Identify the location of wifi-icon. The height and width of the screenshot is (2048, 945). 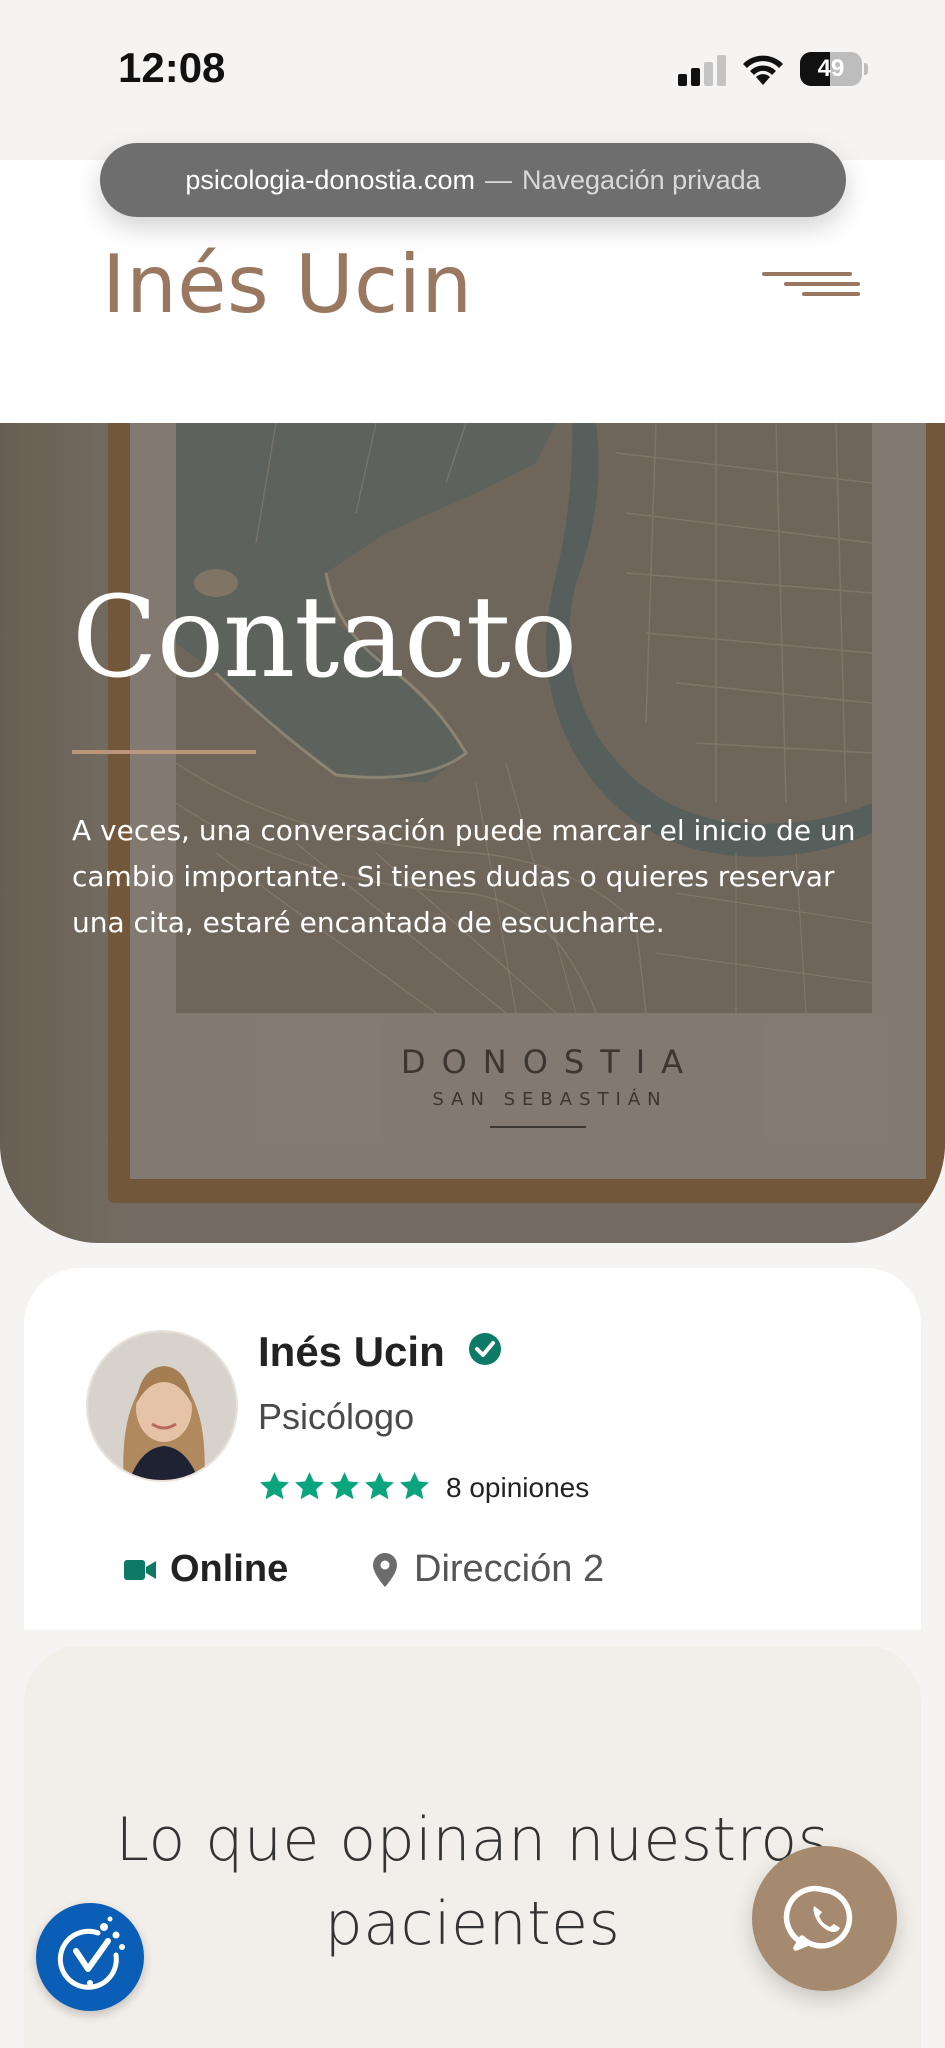
(763, 70).